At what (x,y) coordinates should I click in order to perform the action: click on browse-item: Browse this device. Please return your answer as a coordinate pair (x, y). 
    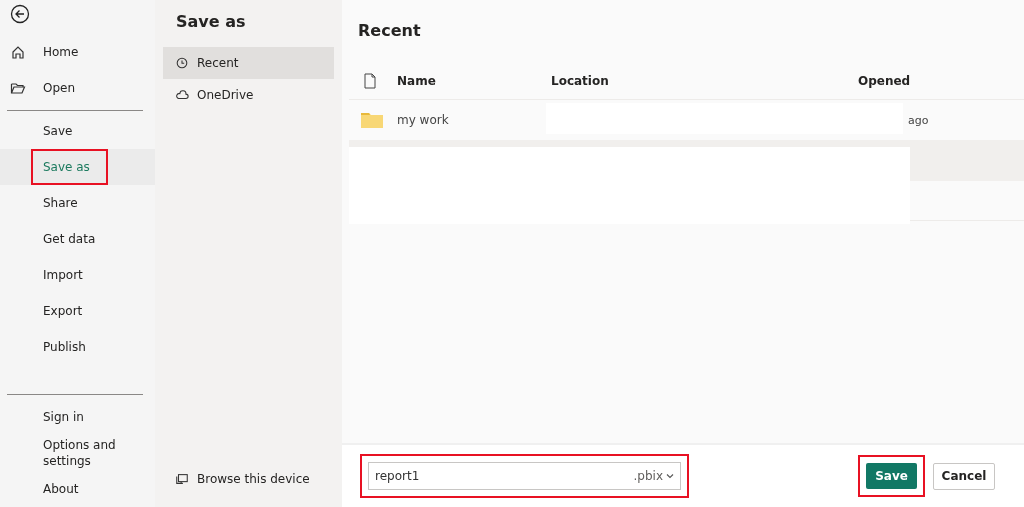
    Looking at the image, I should click on (248, 479).